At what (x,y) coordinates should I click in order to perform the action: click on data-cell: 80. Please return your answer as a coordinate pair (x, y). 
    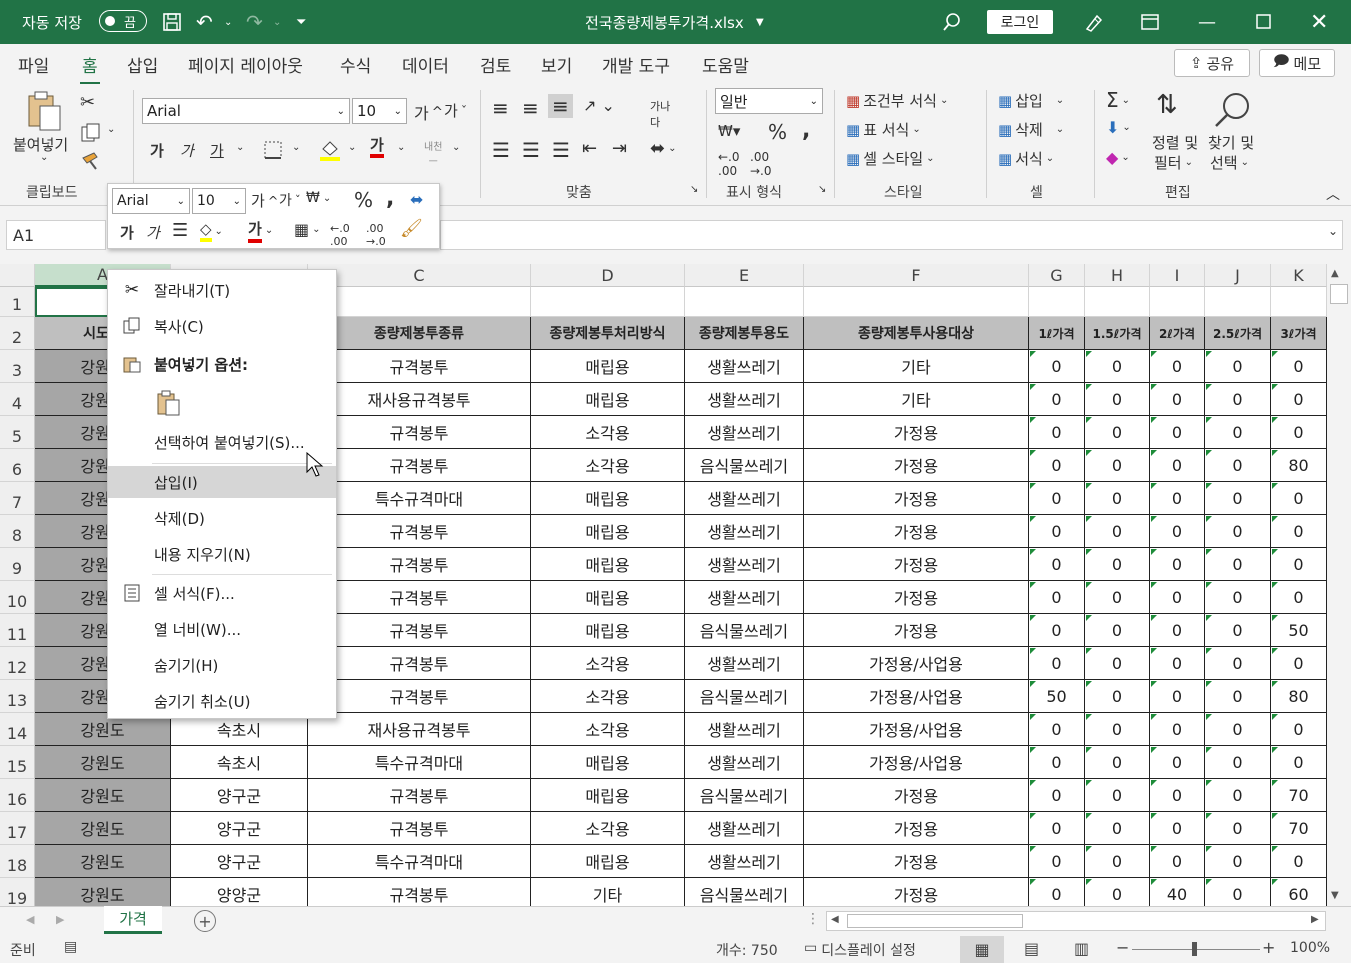
    Looking at the image, I should click on (1299, 465).